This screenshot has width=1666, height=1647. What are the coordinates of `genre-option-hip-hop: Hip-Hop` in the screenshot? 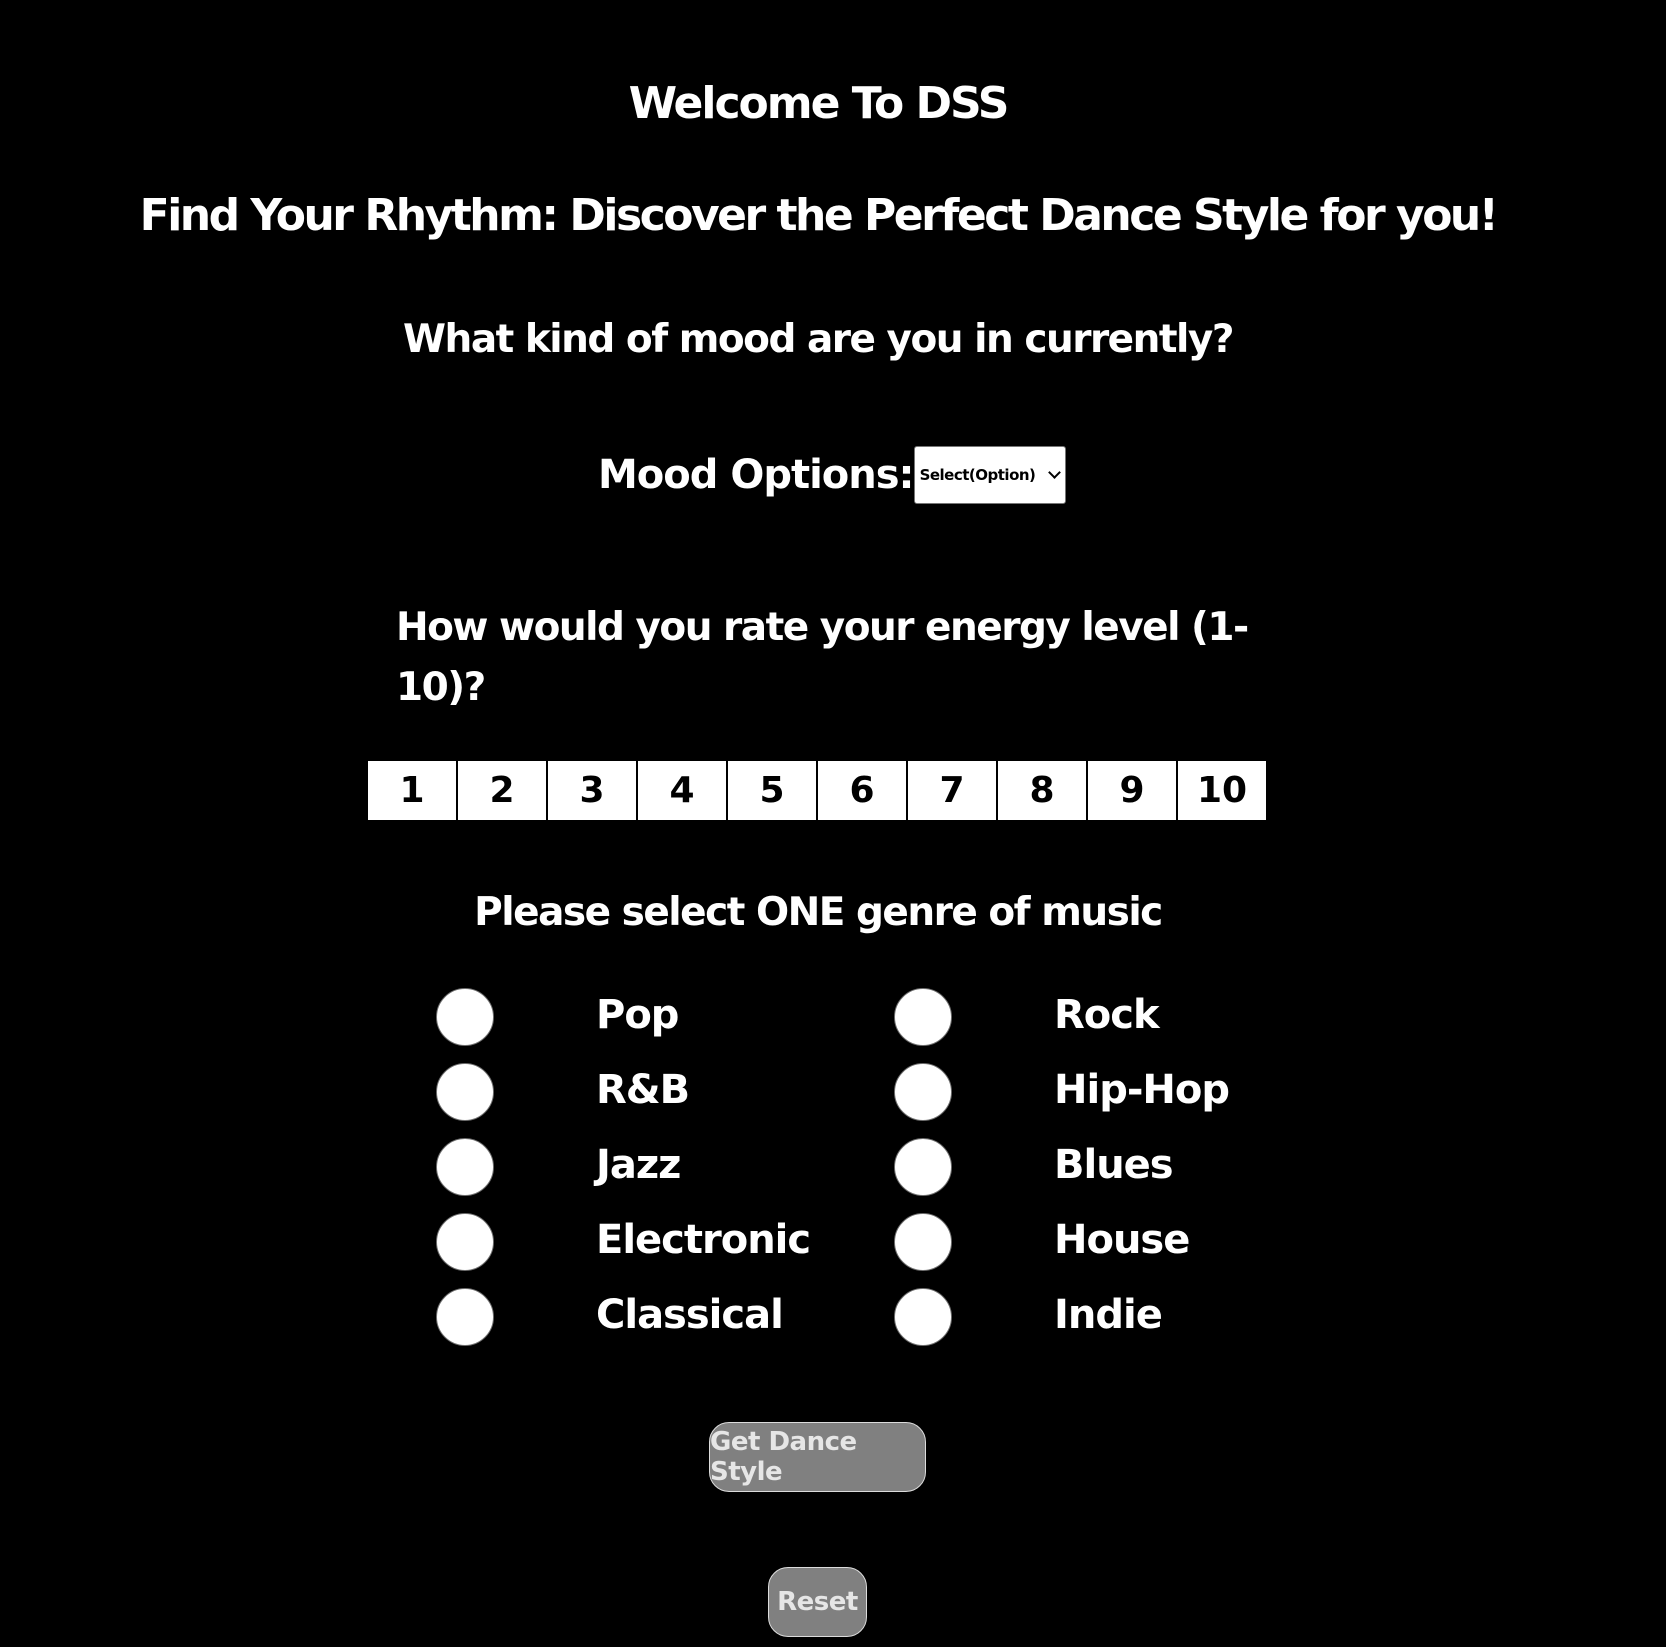 It's located at (1062, 1092).